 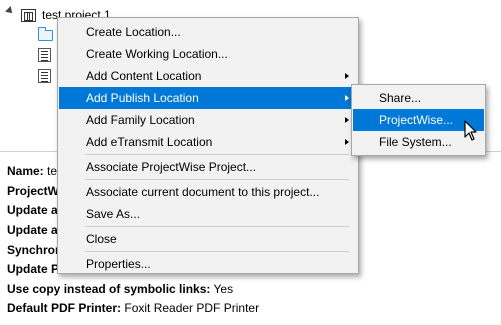 What do you see at coordinates (192, 308) in the screenshot?
I see `property-value: Foxit Reader PDF Printer` at bounding box center [192, 308].